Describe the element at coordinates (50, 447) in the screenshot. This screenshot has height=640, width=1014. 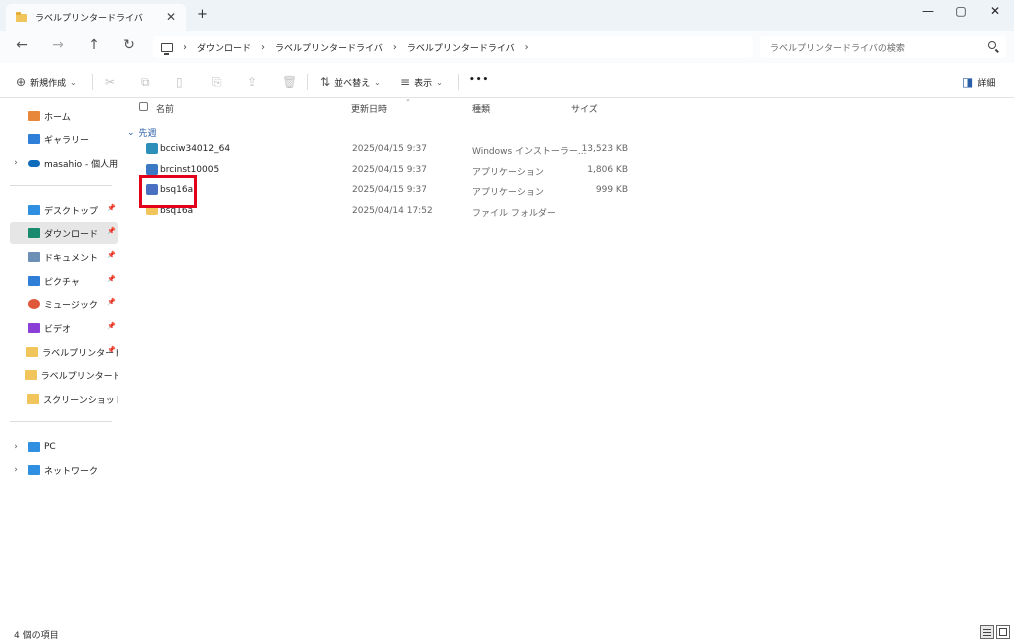
I see `sidebar-item-label: PC` at that location.